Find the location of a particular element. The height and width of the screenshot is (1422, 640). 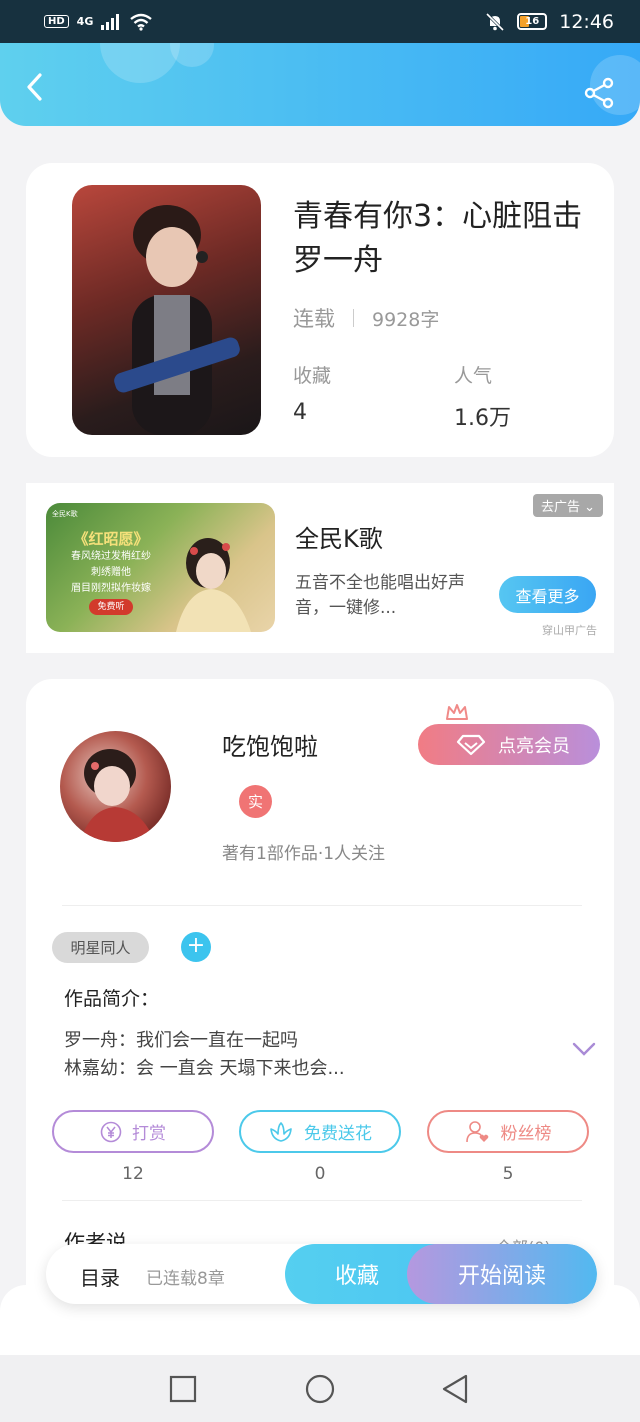

back-nav-icon is located at coordinates (455, 1389).